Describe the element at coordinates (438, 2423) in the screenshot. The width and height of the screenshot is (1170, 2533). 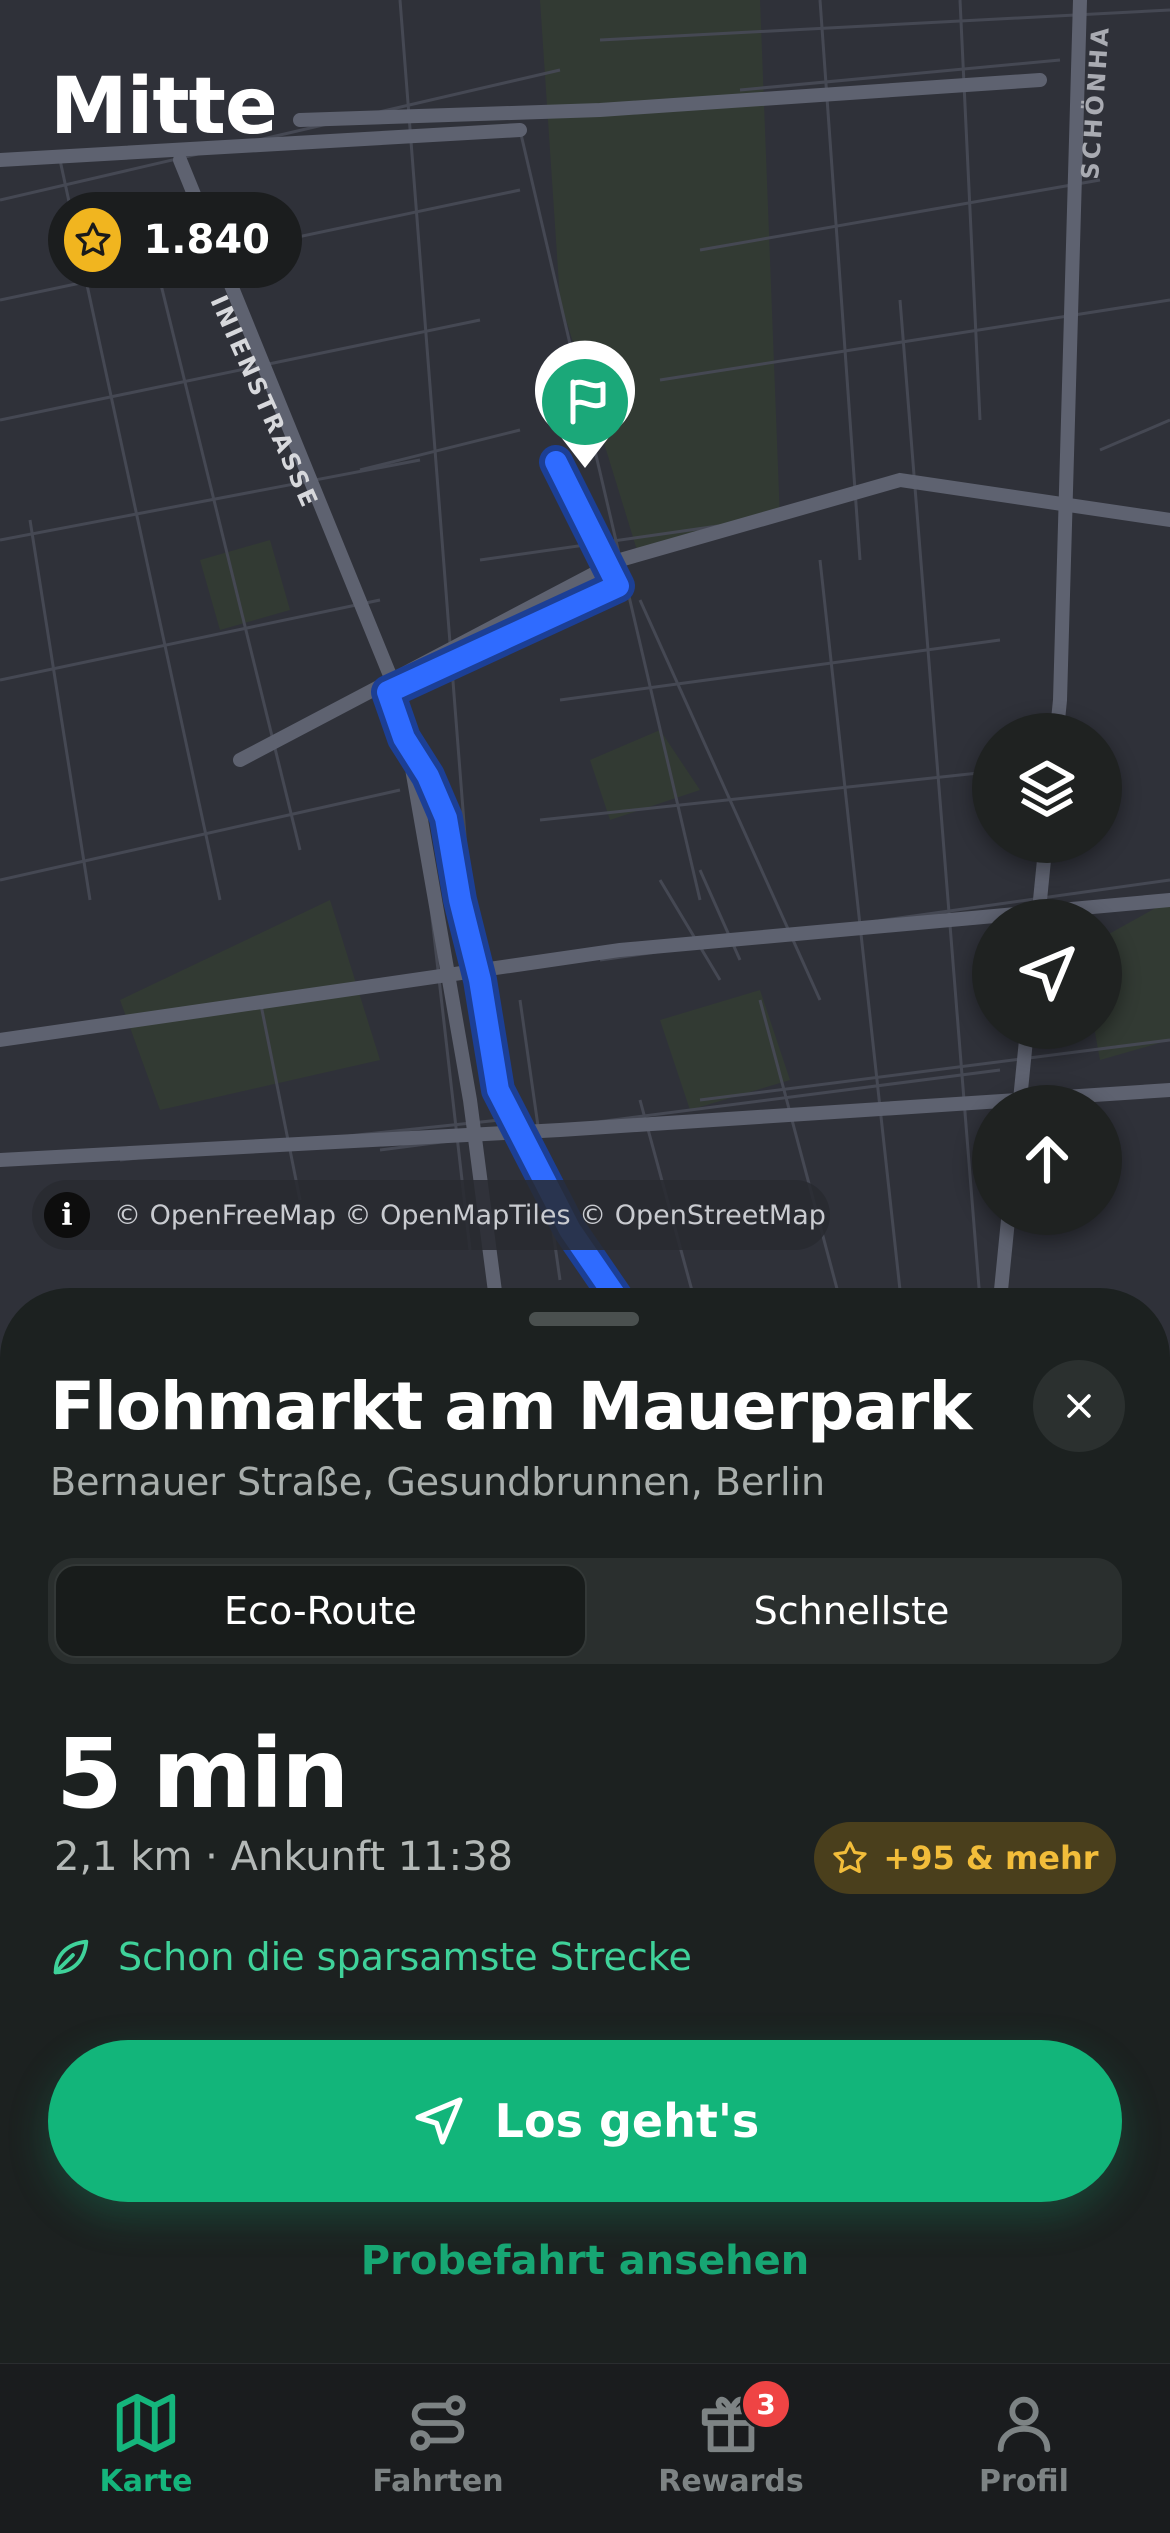
I see `routes-icon` at that location.